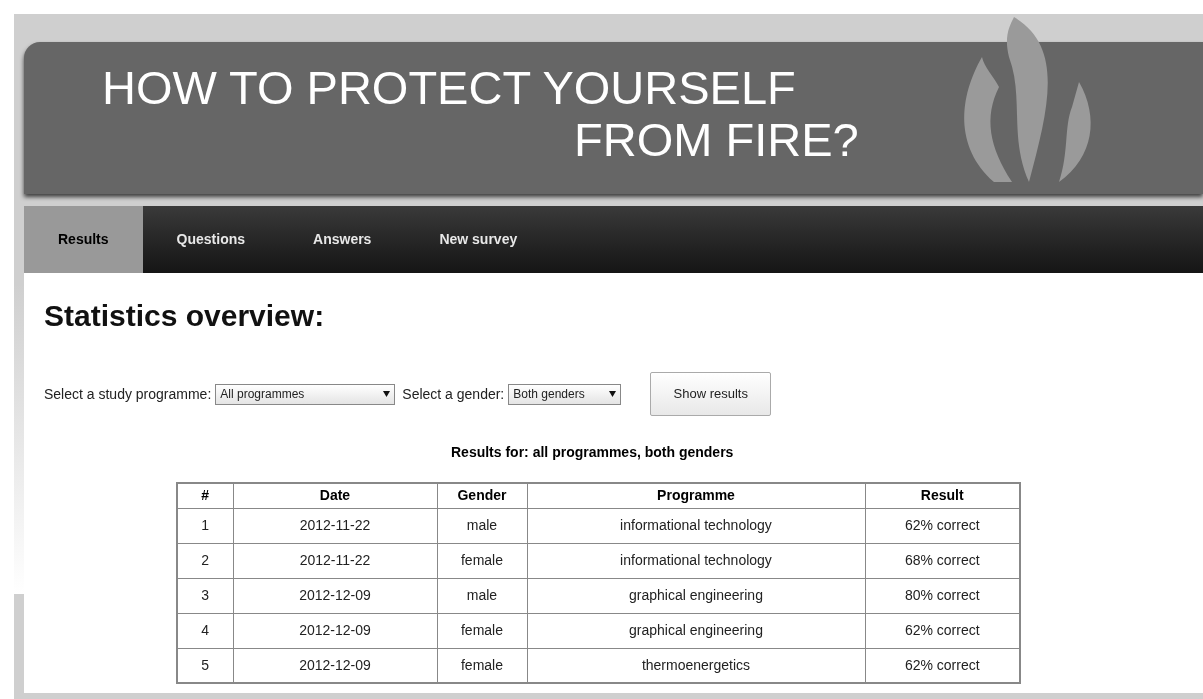 The height and width of the screenshot is (699, 1203). I want to click on page-heading: Statistics overview:, so click(184, 316).